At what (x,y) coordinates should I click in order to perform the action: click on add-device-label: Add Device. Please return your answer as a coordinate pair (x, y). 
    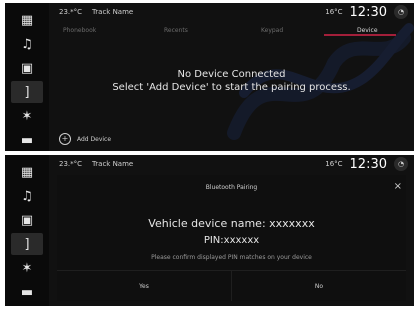
    Looking at the image, I should click on (94, 139).